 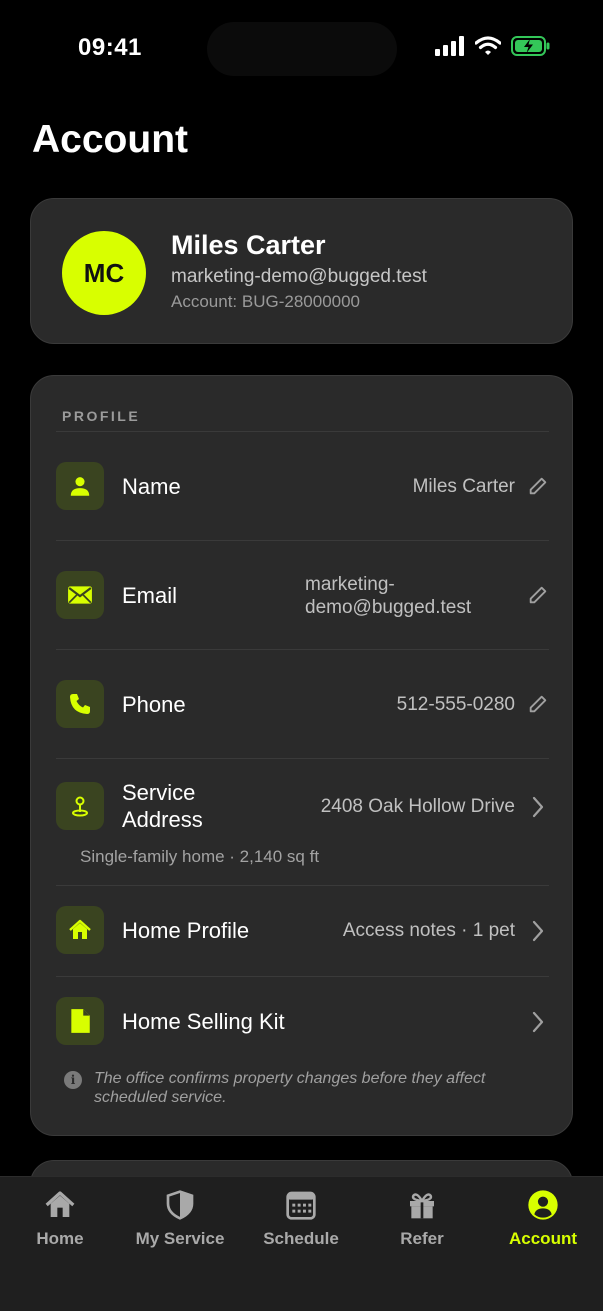 What do you see at coordinates (543, 1205) in the screenshot?
I see `account-icon` at bounding box center [543, 1205].